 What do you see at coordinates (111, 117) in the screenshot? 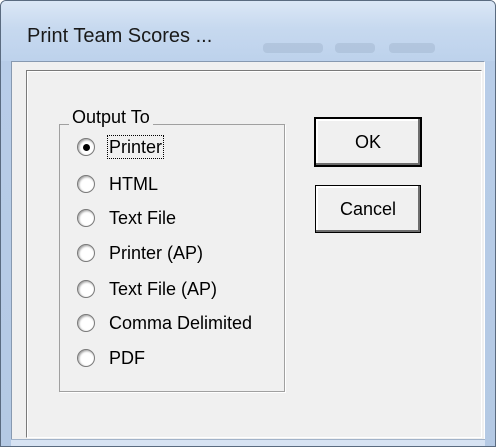
I see `output-to-label: Output To` at bounding box center [111, 117].